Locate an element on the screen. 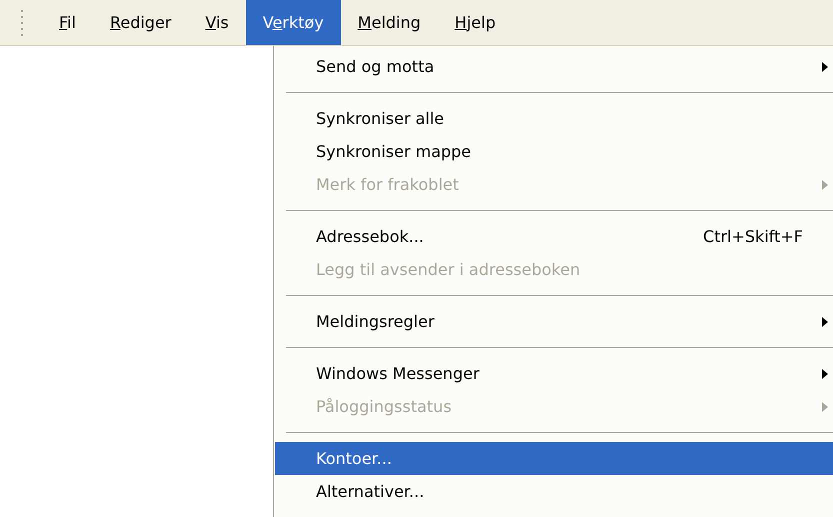  menu-item: Synkroniser alle is located at coordinates (554, 118).